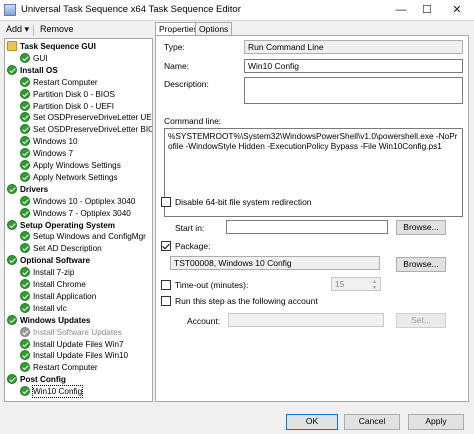  I want to click on run-as-checkbox, so click(166, 301).